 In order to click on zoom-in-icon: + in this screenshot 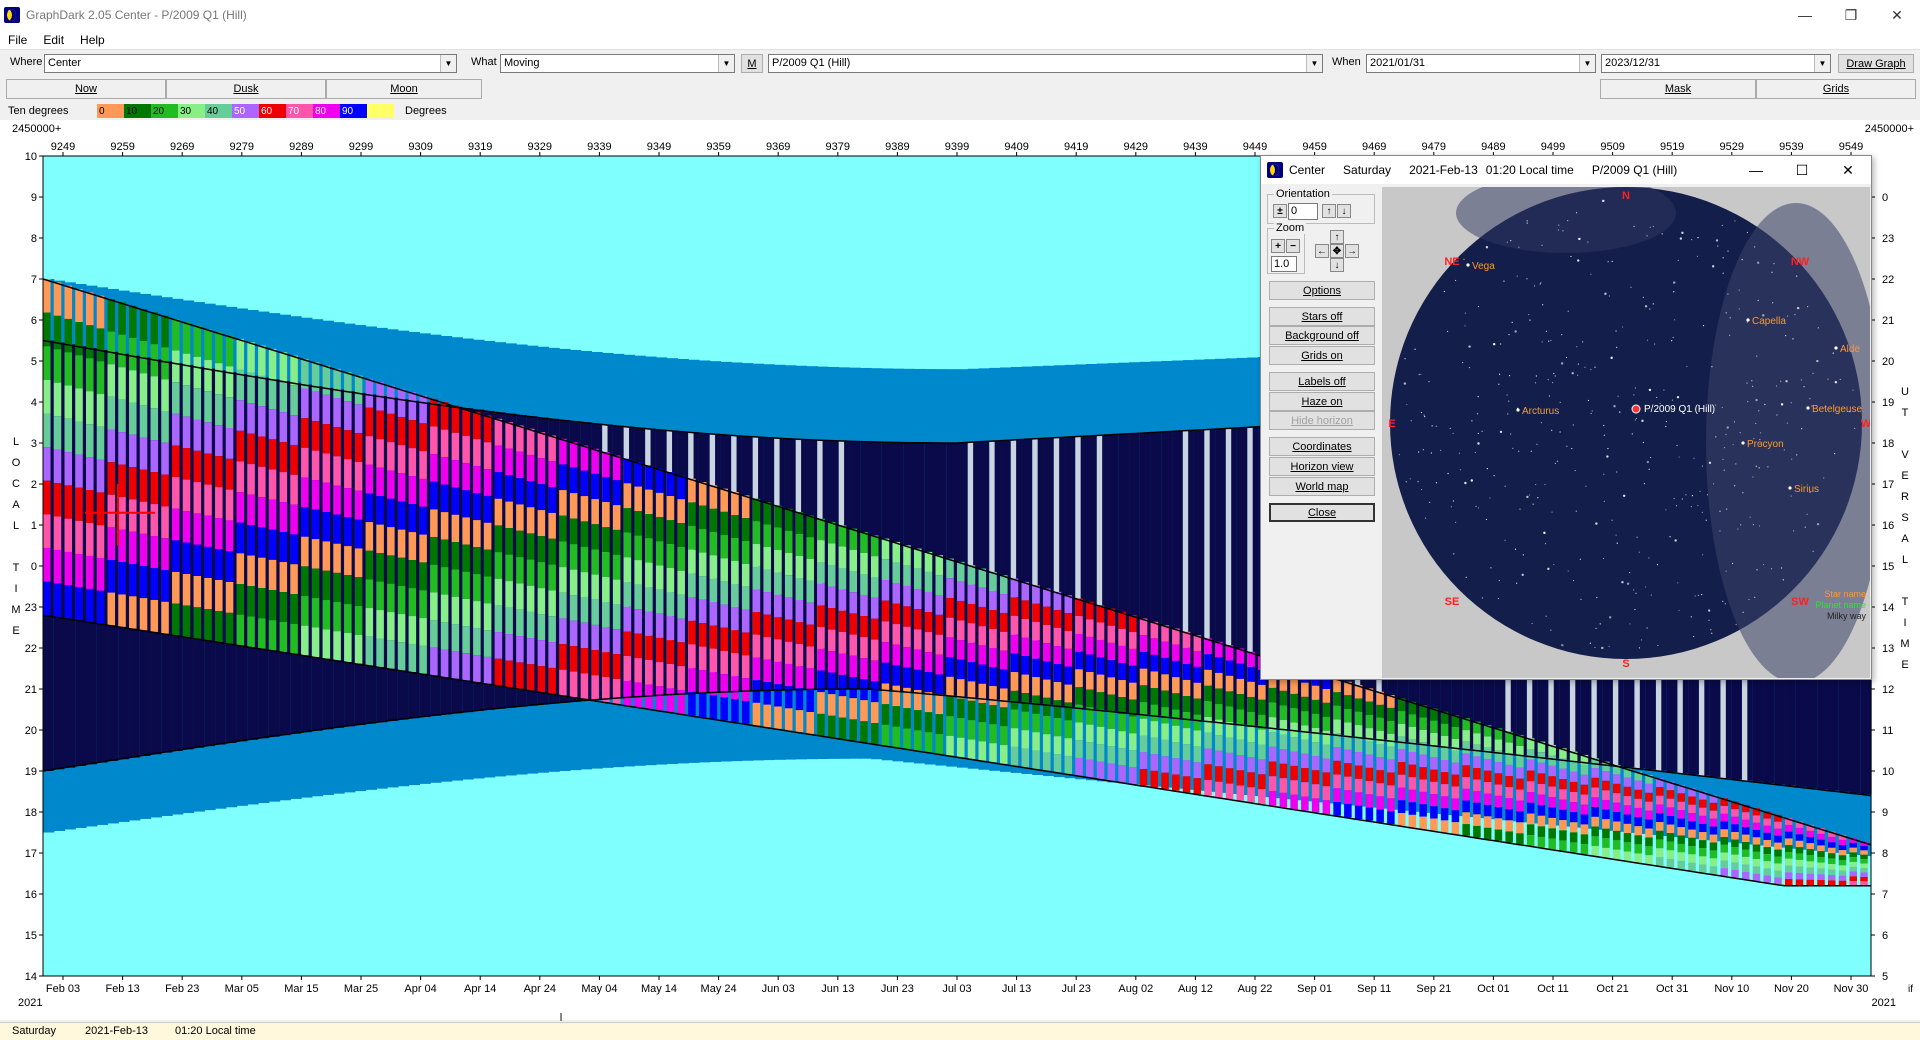, I will do `click(1278, 246)`.